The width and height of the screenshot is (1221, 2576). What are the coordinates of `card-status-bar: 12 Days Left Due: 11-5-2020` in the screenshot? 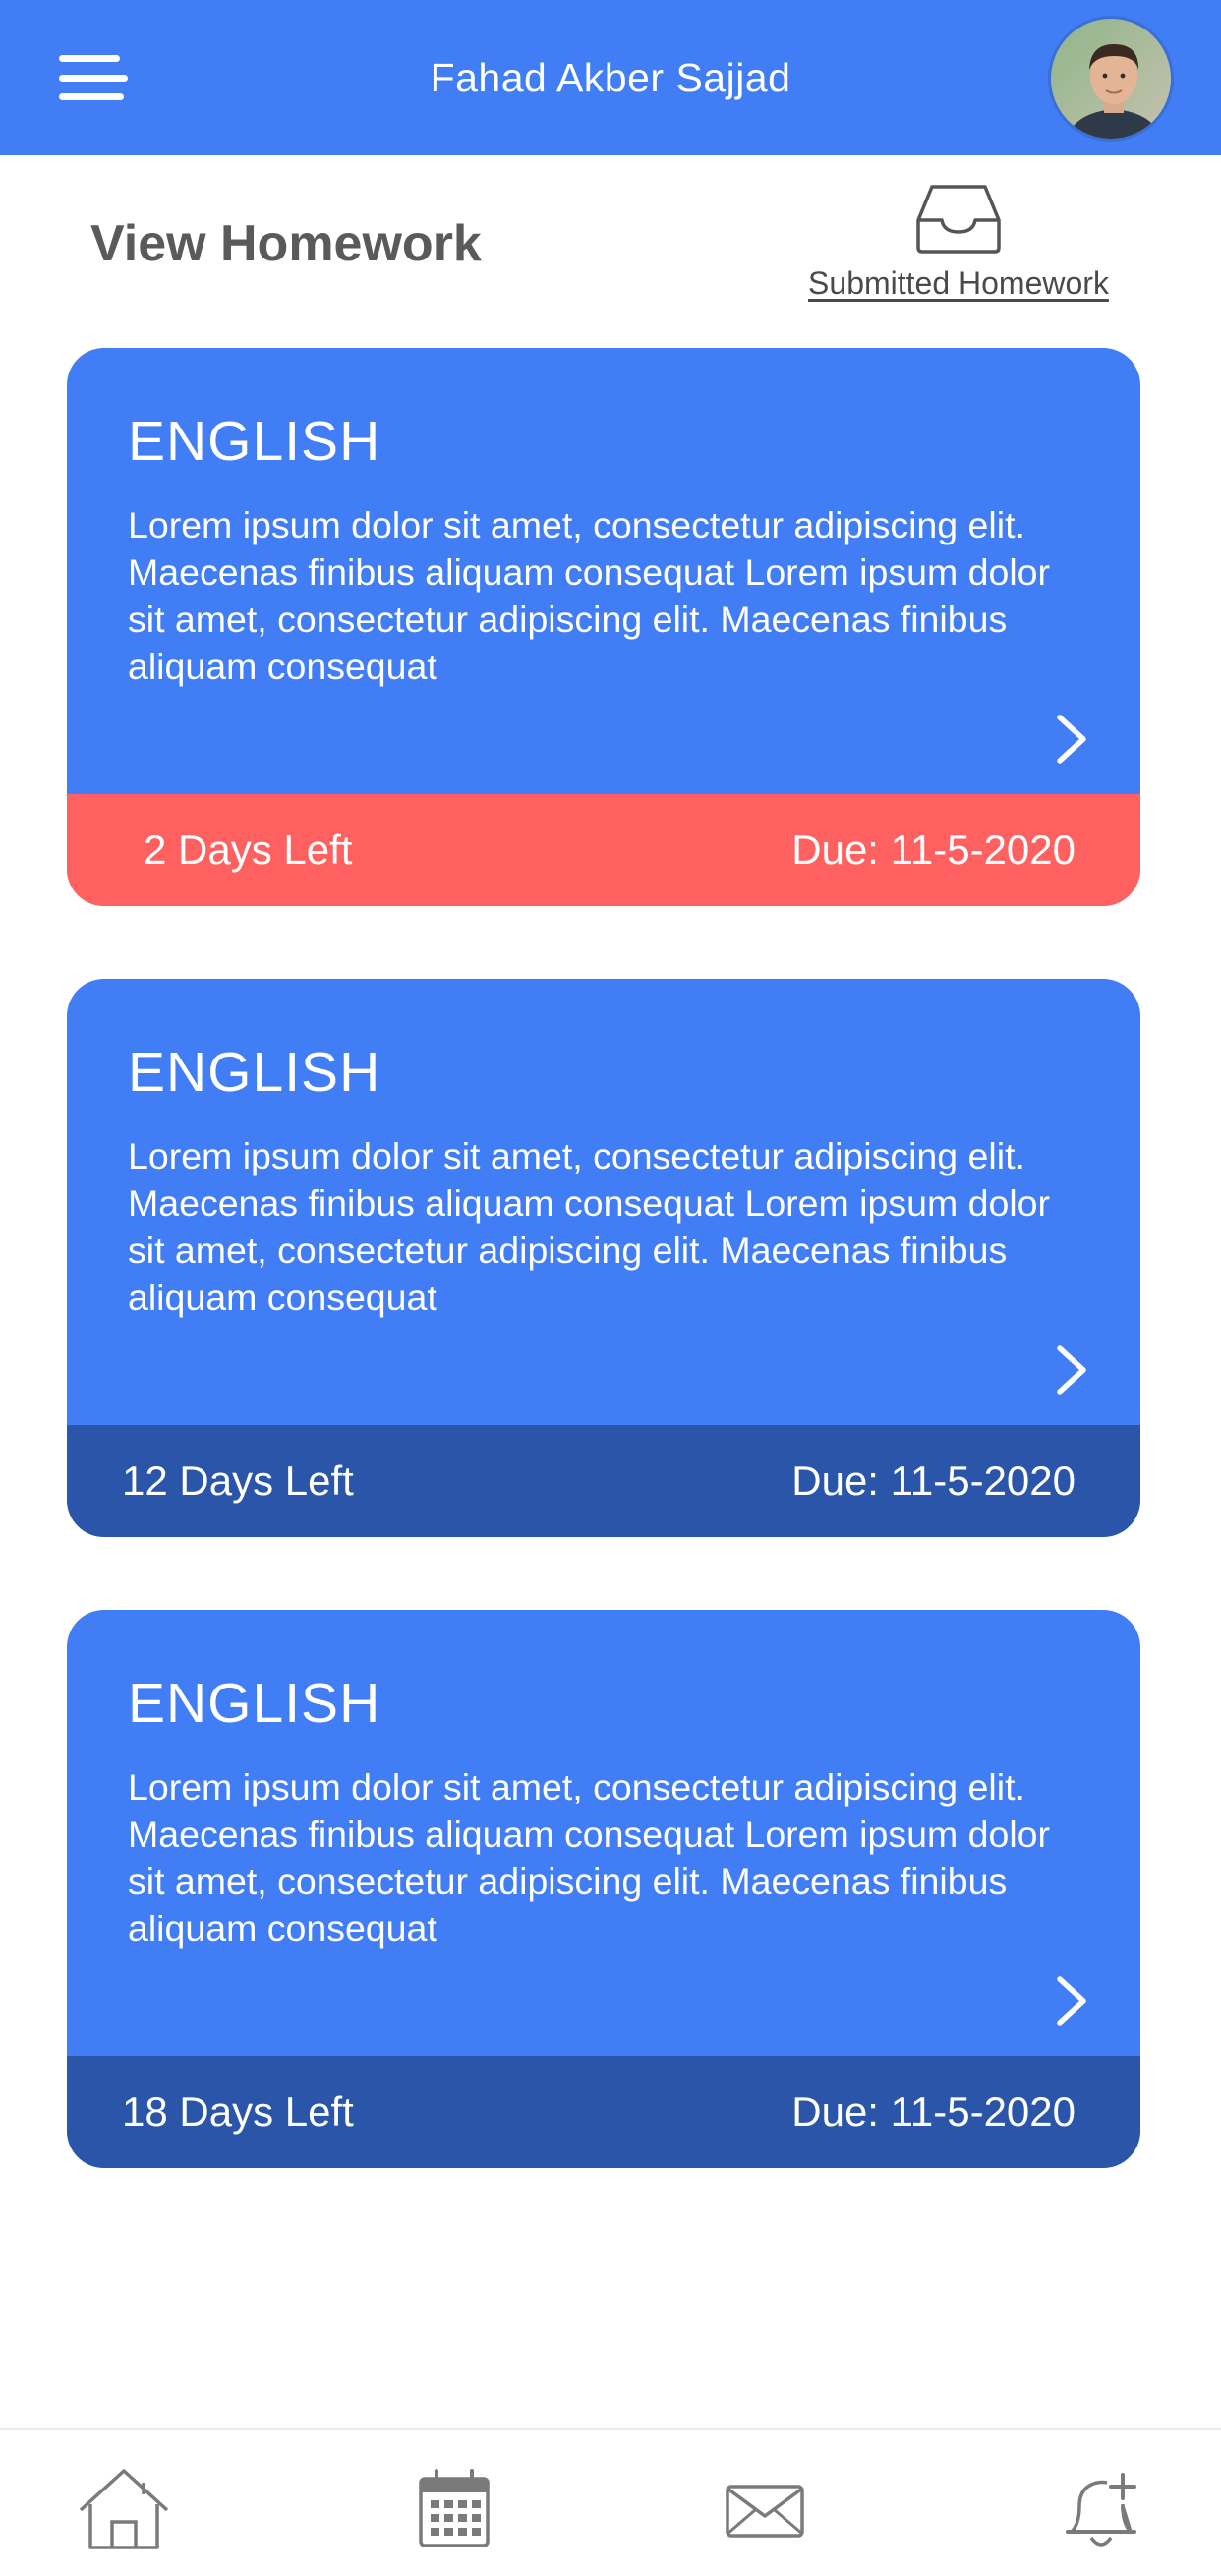 It's located at (604, 1481).